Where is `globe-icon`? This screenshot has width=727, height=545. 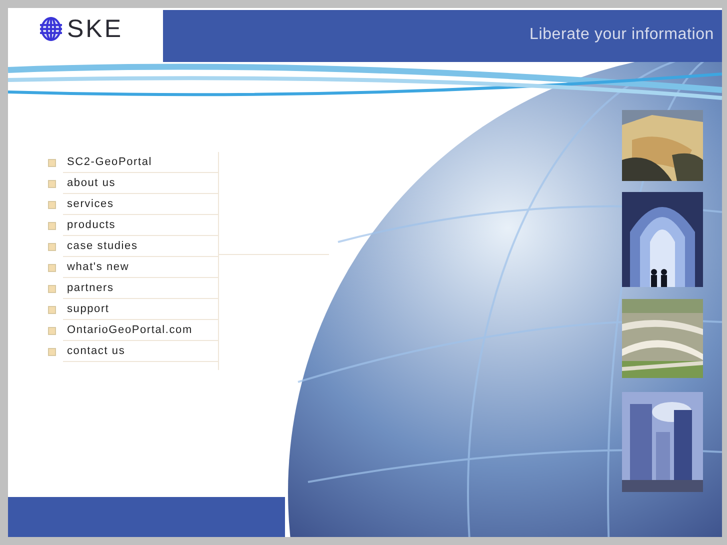 globe-icon is located at coordinates (51, 29).